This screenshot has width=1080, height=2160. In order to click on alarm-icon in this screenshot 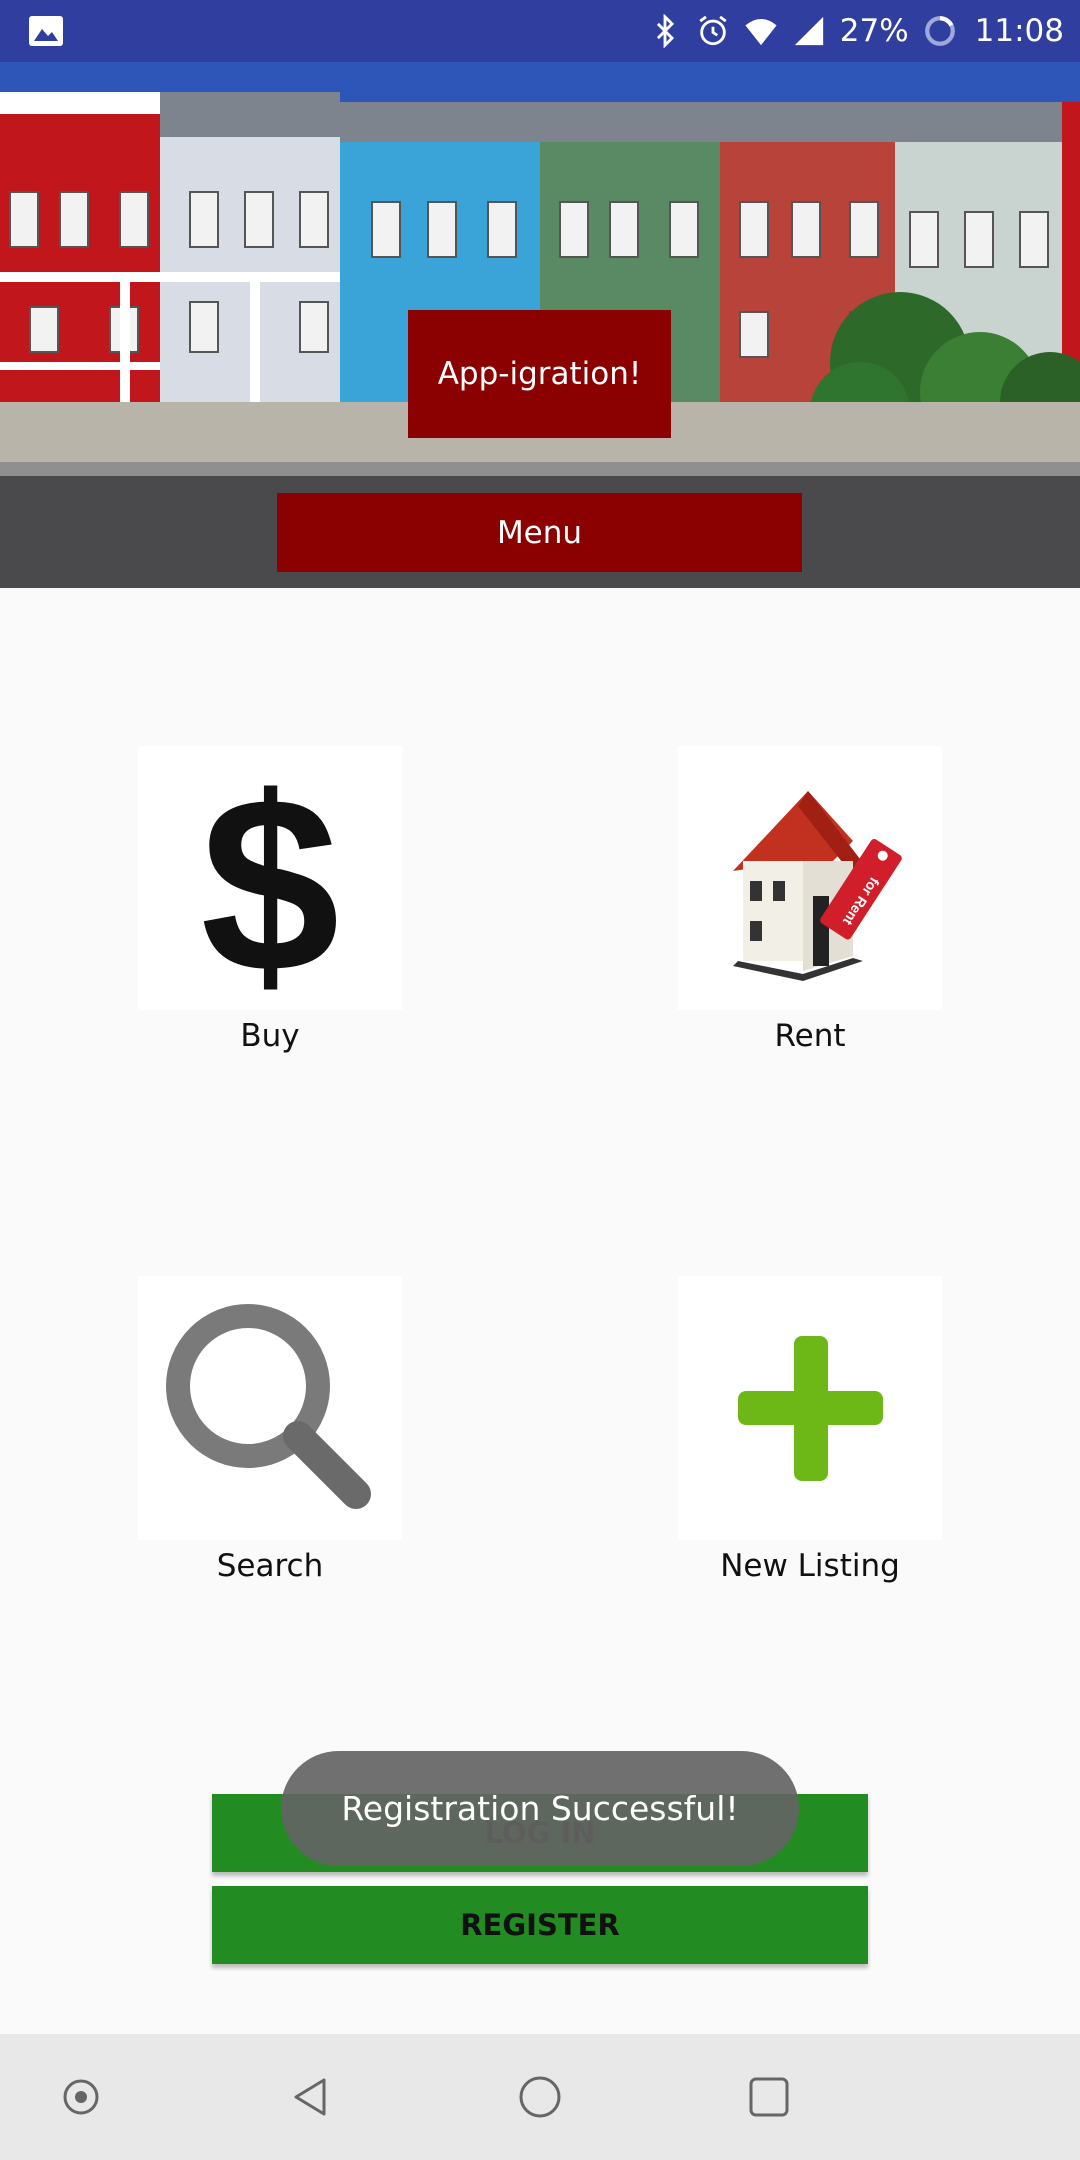, I will do `click(713, 30)`.